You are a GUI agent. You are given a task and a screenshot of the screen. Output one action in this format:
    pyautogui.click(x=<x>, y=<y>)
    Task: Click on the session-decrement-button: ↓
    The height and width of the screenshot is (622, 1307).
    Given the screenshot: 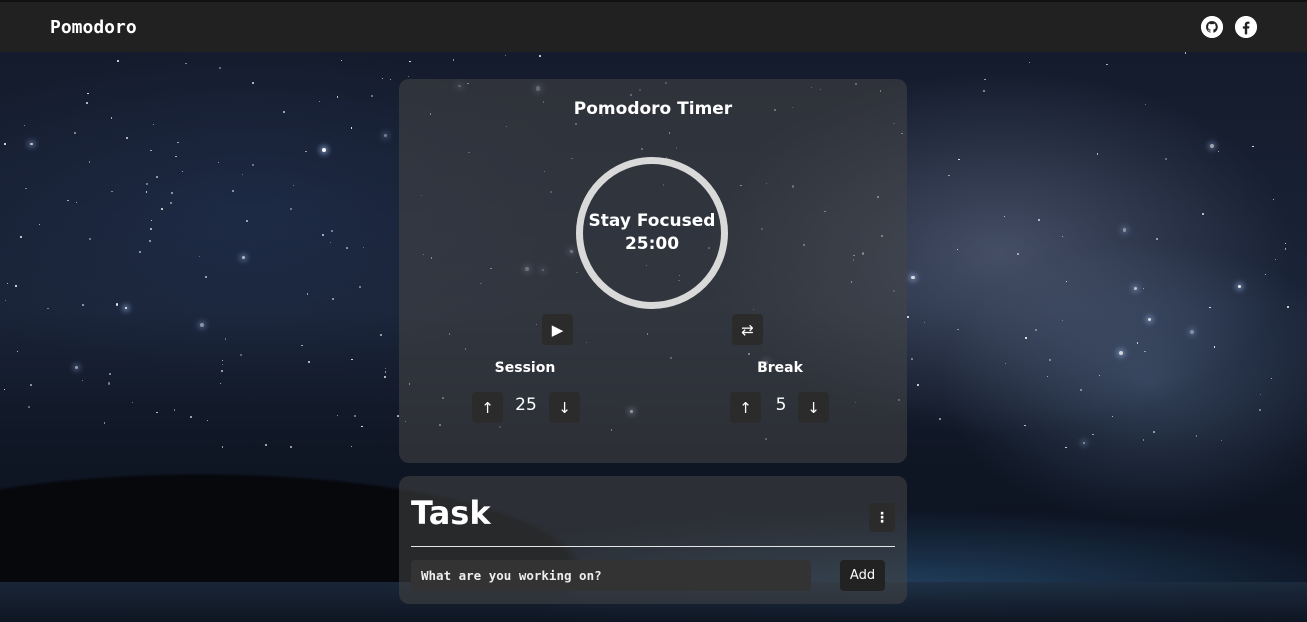 What is the action you would take?
    pyautogui.click(x=564, y=407)
    